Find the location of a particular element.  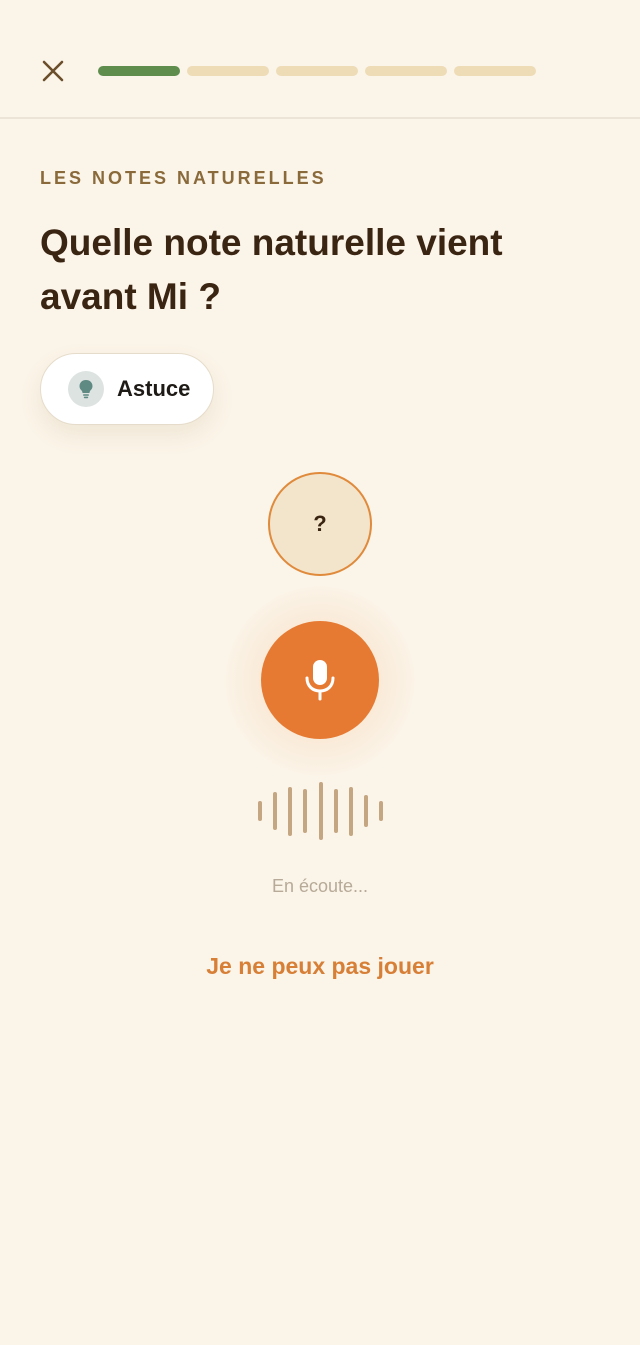

answer-slot: ? is located at coordinates (320, 524).